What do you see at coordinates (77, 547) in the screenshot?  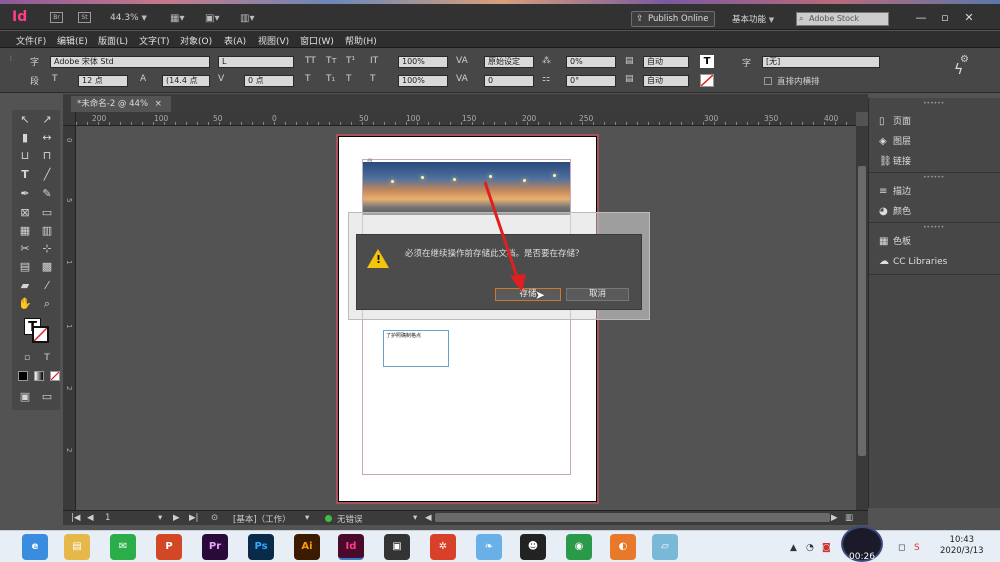 I see `file-explorer-icon: ▤` at bounding box center [77, 547].